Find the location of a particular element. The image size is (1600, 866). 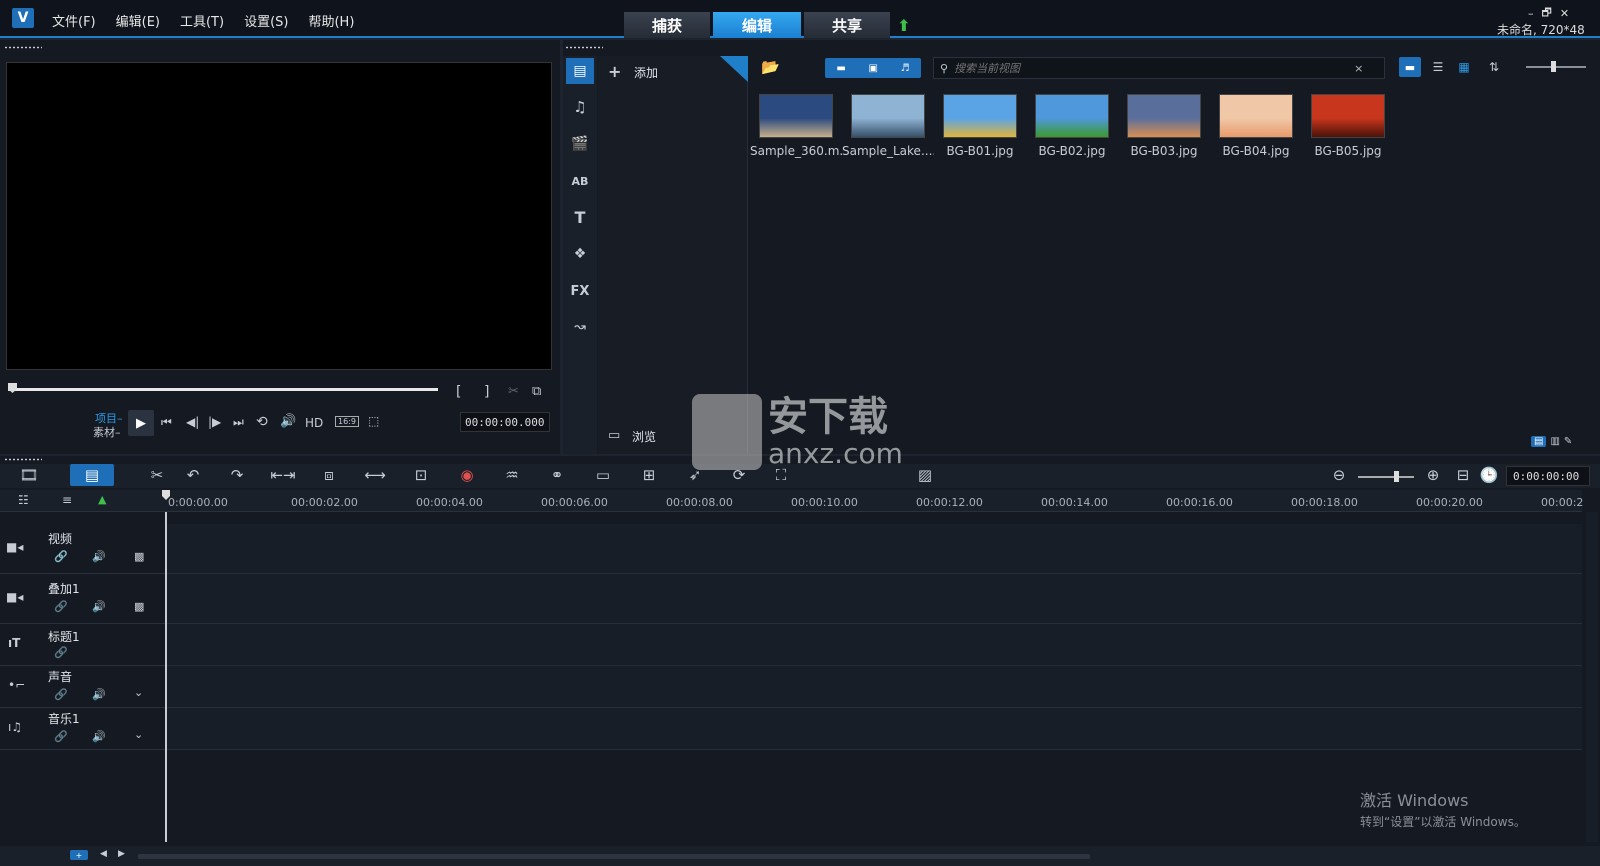

cue-icon: ▲ is located at coordinates (102, 499).